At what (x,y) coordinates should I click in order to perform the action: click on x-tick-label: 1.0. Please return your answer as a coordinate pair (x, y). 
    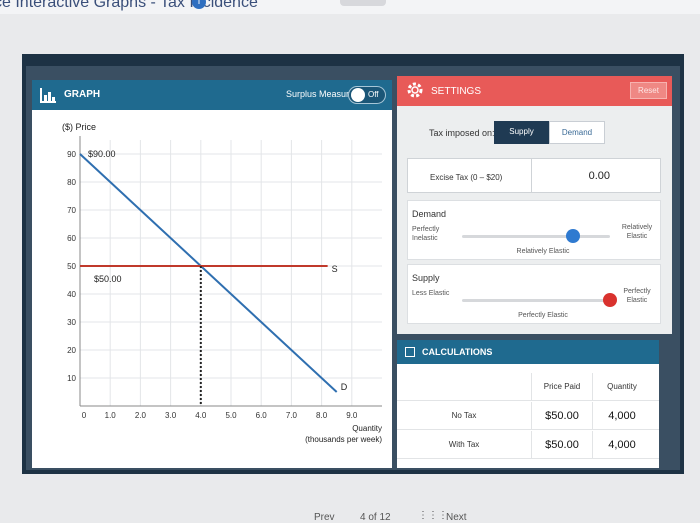
    Looking at the image, I should click on (111, 415).